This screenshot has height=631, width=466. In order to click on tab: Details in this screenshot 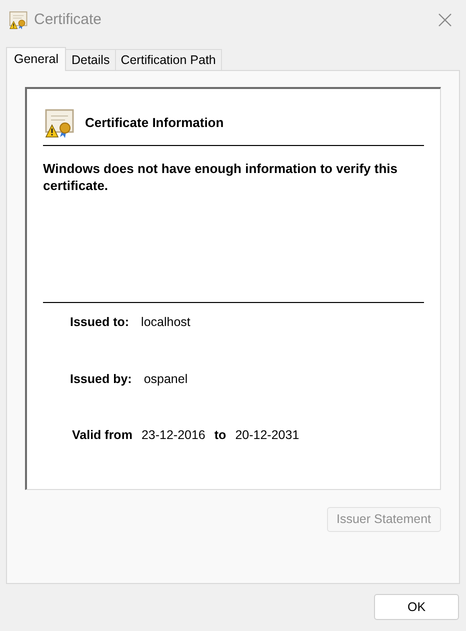, I will do `click(91, 59)`.